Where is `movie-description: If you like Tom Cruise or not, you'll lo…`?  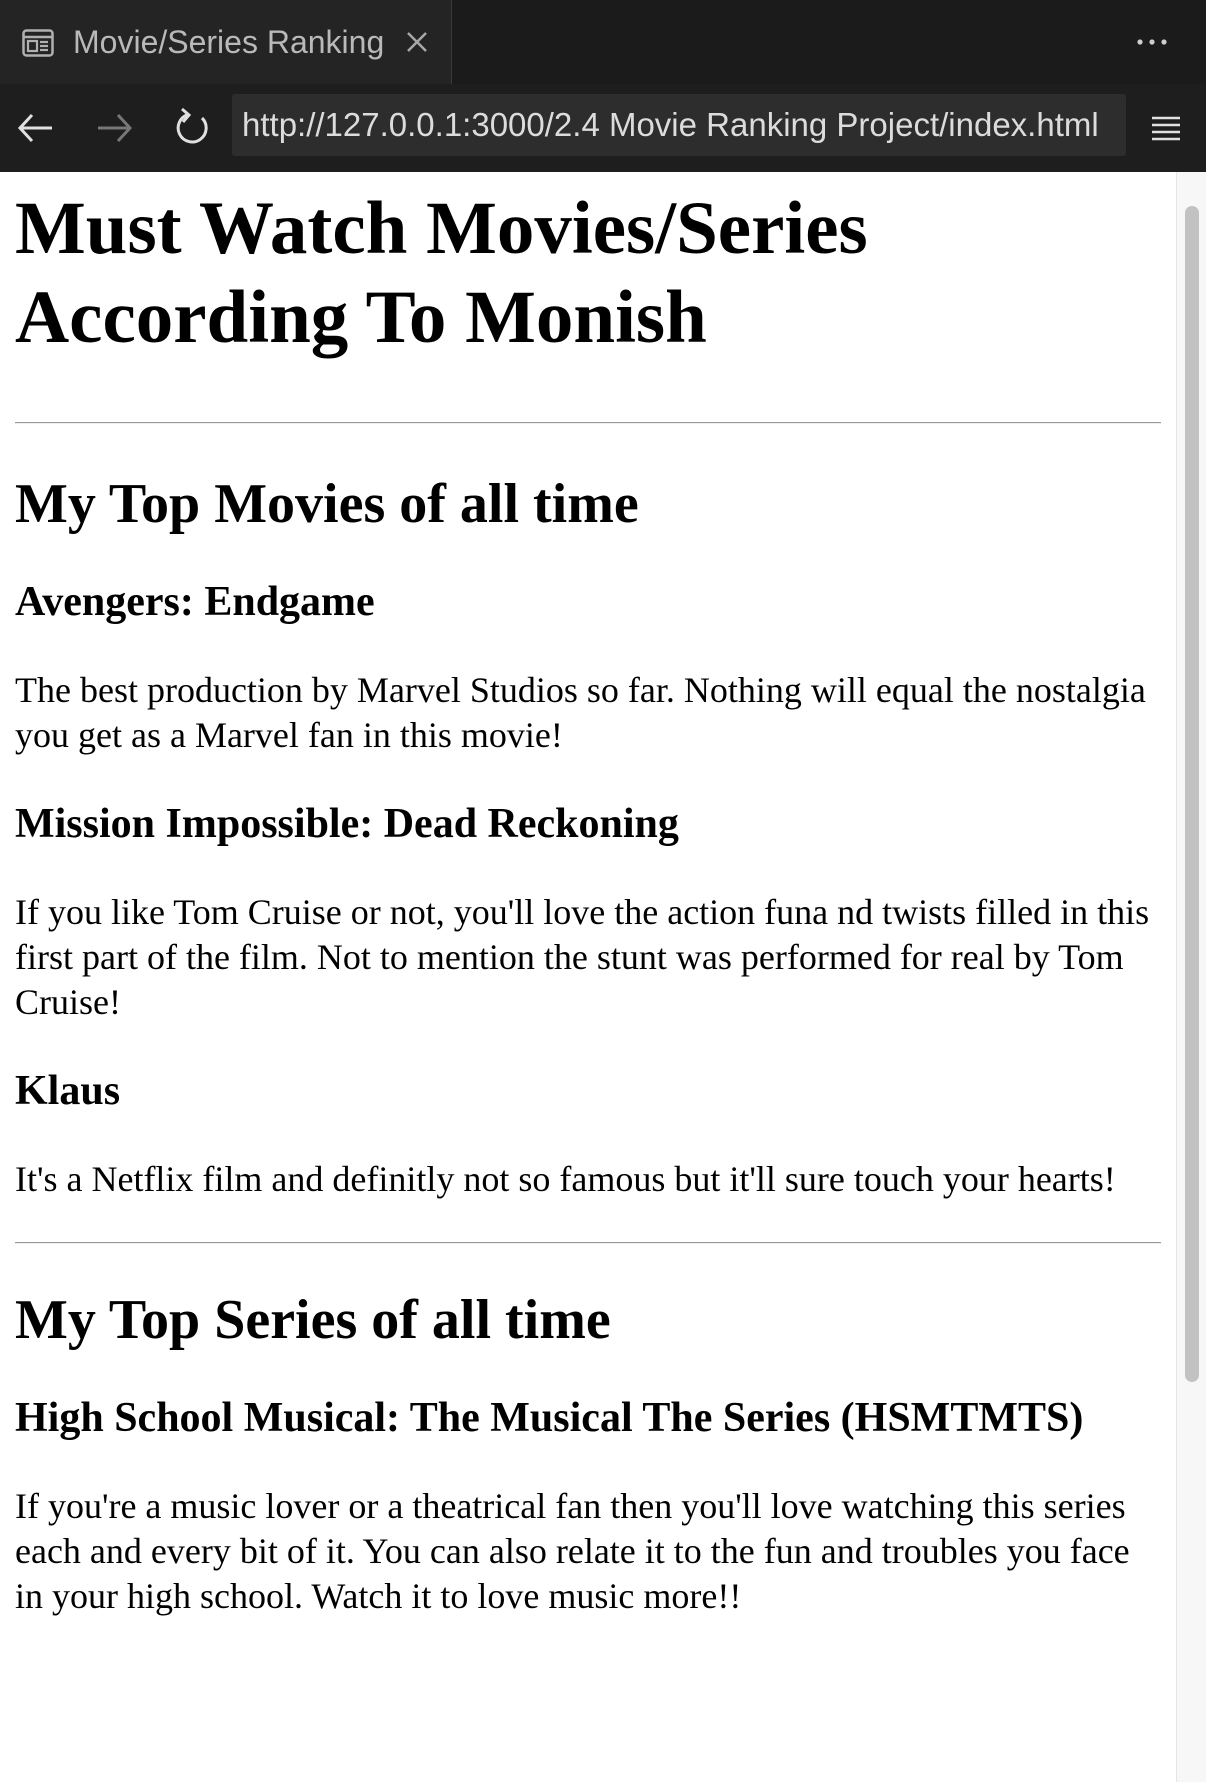
movie-description: If you like Tom Cruise or not, you'll lo… is located at coordinates (582, 957).